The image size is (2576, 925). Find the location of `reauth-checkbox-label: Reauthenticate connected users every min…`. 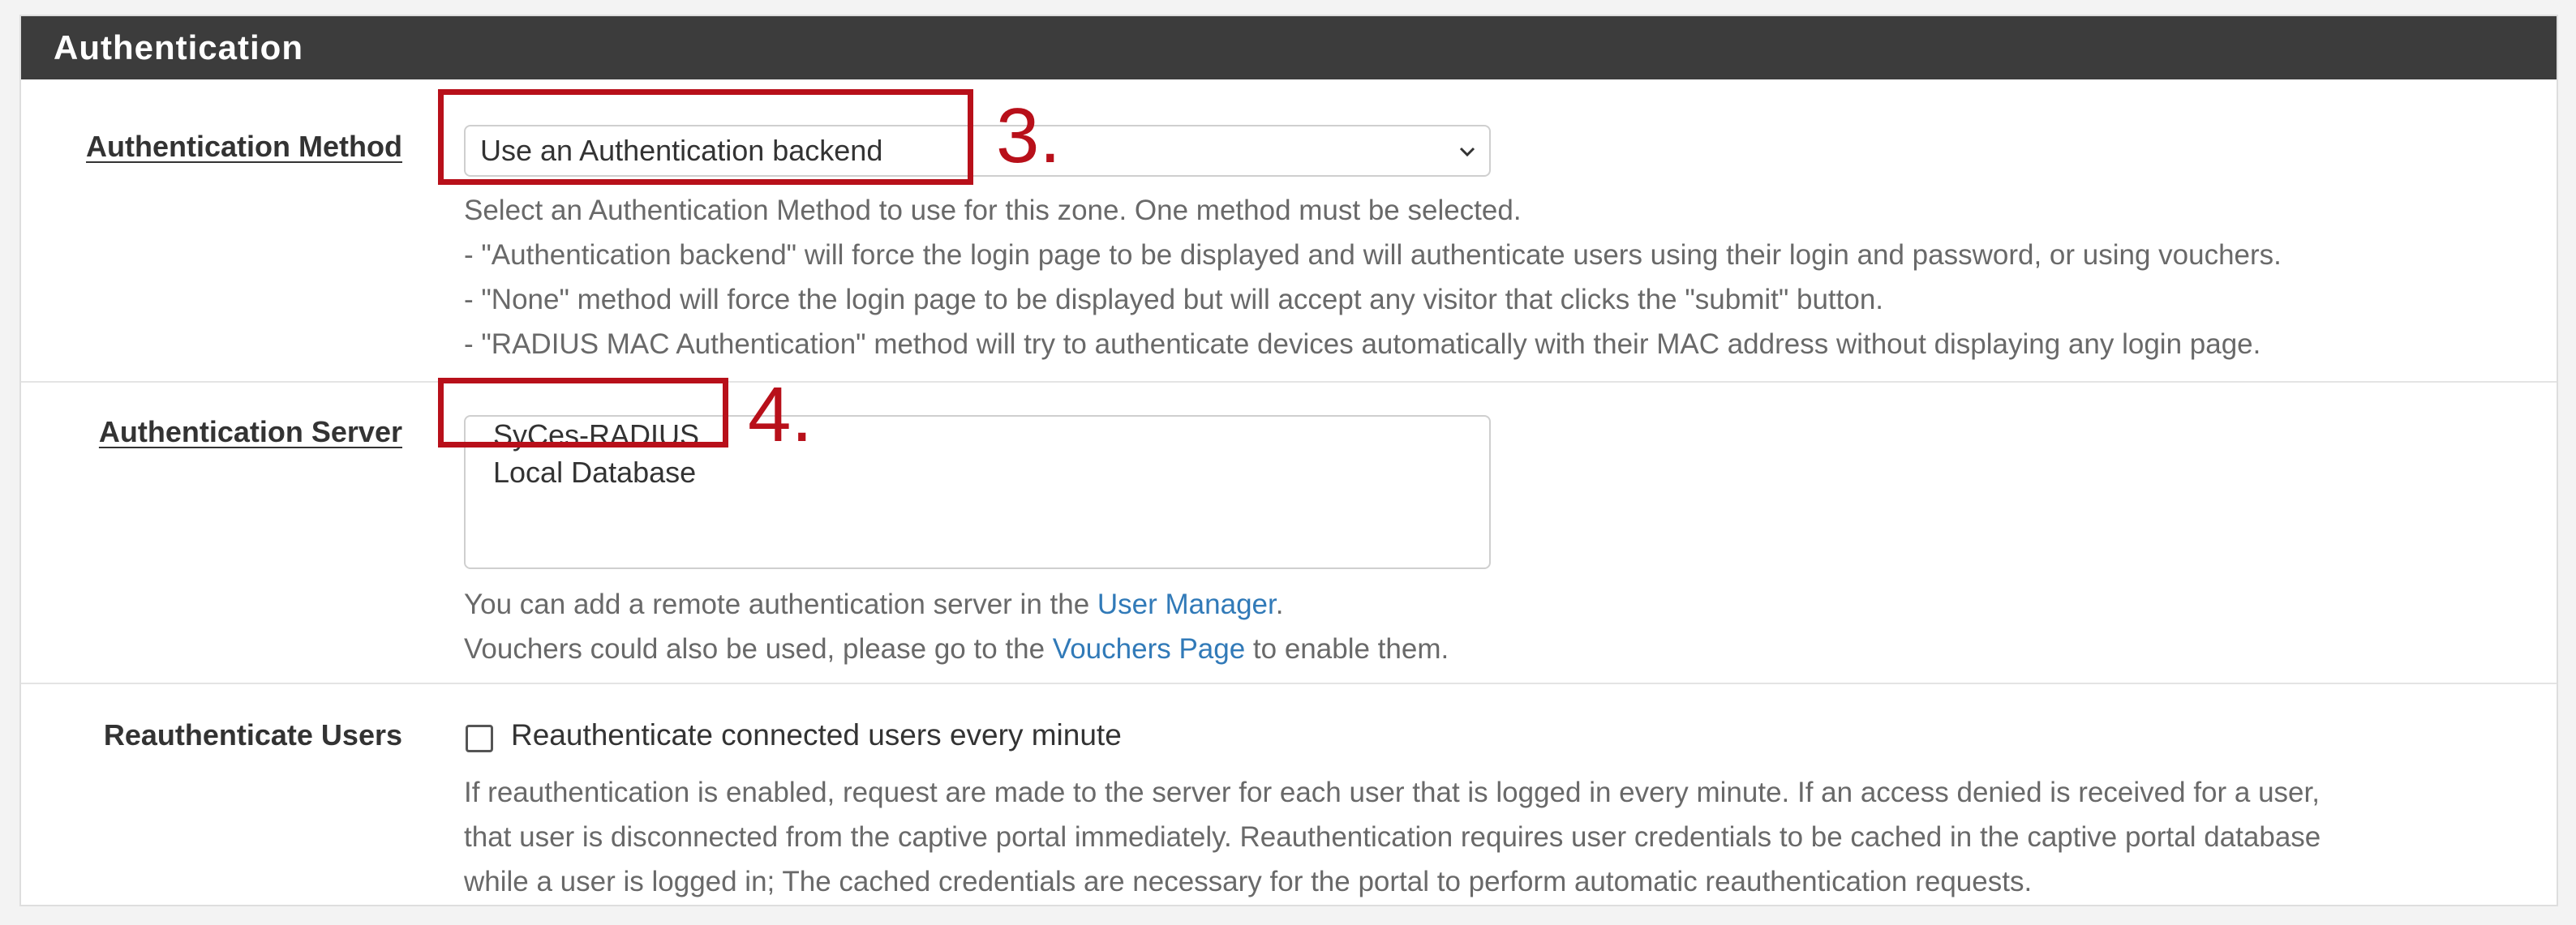

reauth-checkbox-label: Reauthenticate connected users every min… is located at coordinates (816, 735).